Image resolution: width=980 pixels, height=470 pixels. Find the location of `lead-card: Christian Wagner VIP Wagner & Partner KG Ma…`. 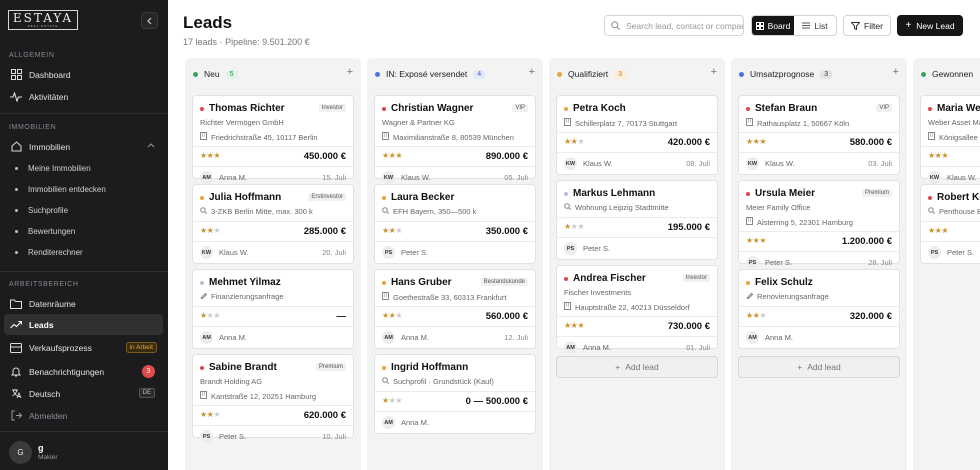

lead-card: Christian Wagner VIP Wagner & Partner KG Ma… is located at coordinates (455, 139).